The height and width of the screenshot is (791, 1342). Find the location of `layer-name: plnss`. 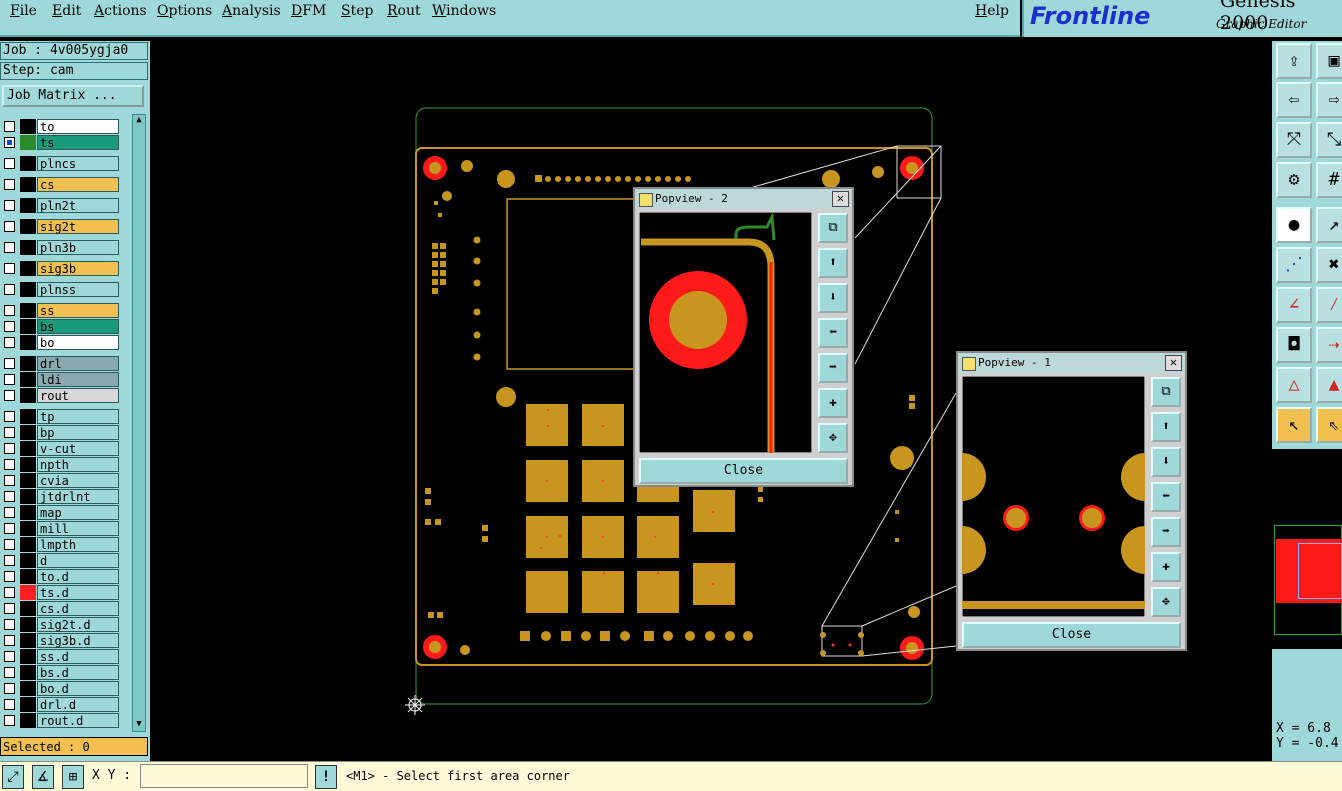

layer-name: plnss is located at coordinates (78, 289).